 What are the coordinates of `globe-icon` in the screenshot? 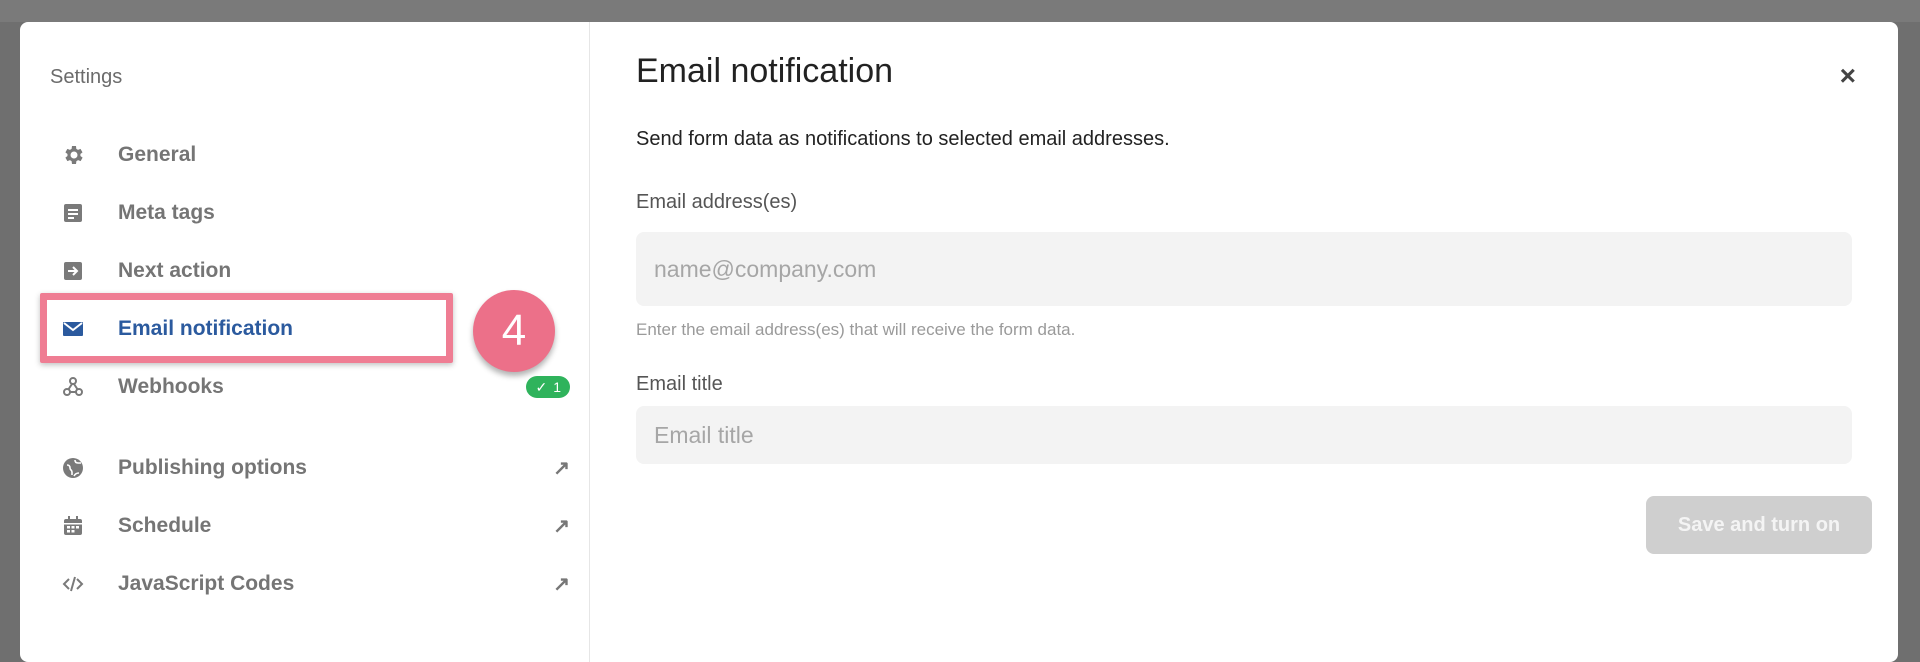 It's located at (73, 468).